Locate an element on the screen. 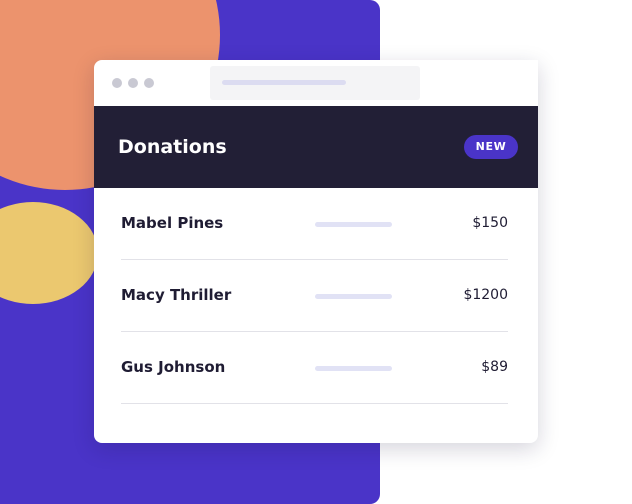 Image resolution: width=632 pixels, height=504 pixels. donor-name: Gus Johnson is located at coordinates (173, 367).